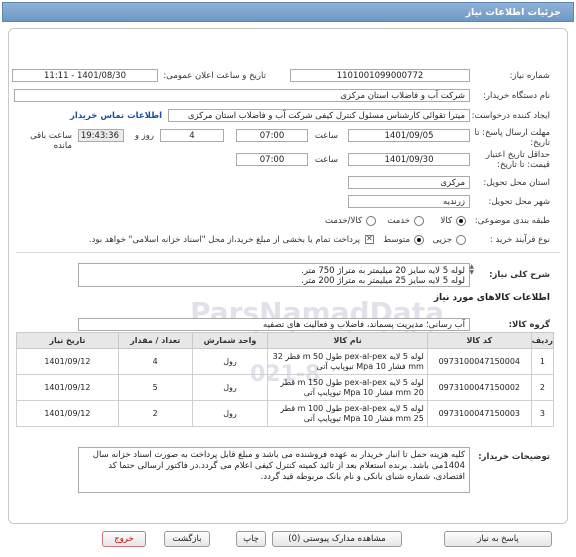  Describe the element at coordinates (326, 160) in the screenshot. I see `validity-time-label: ساعت` at that location.